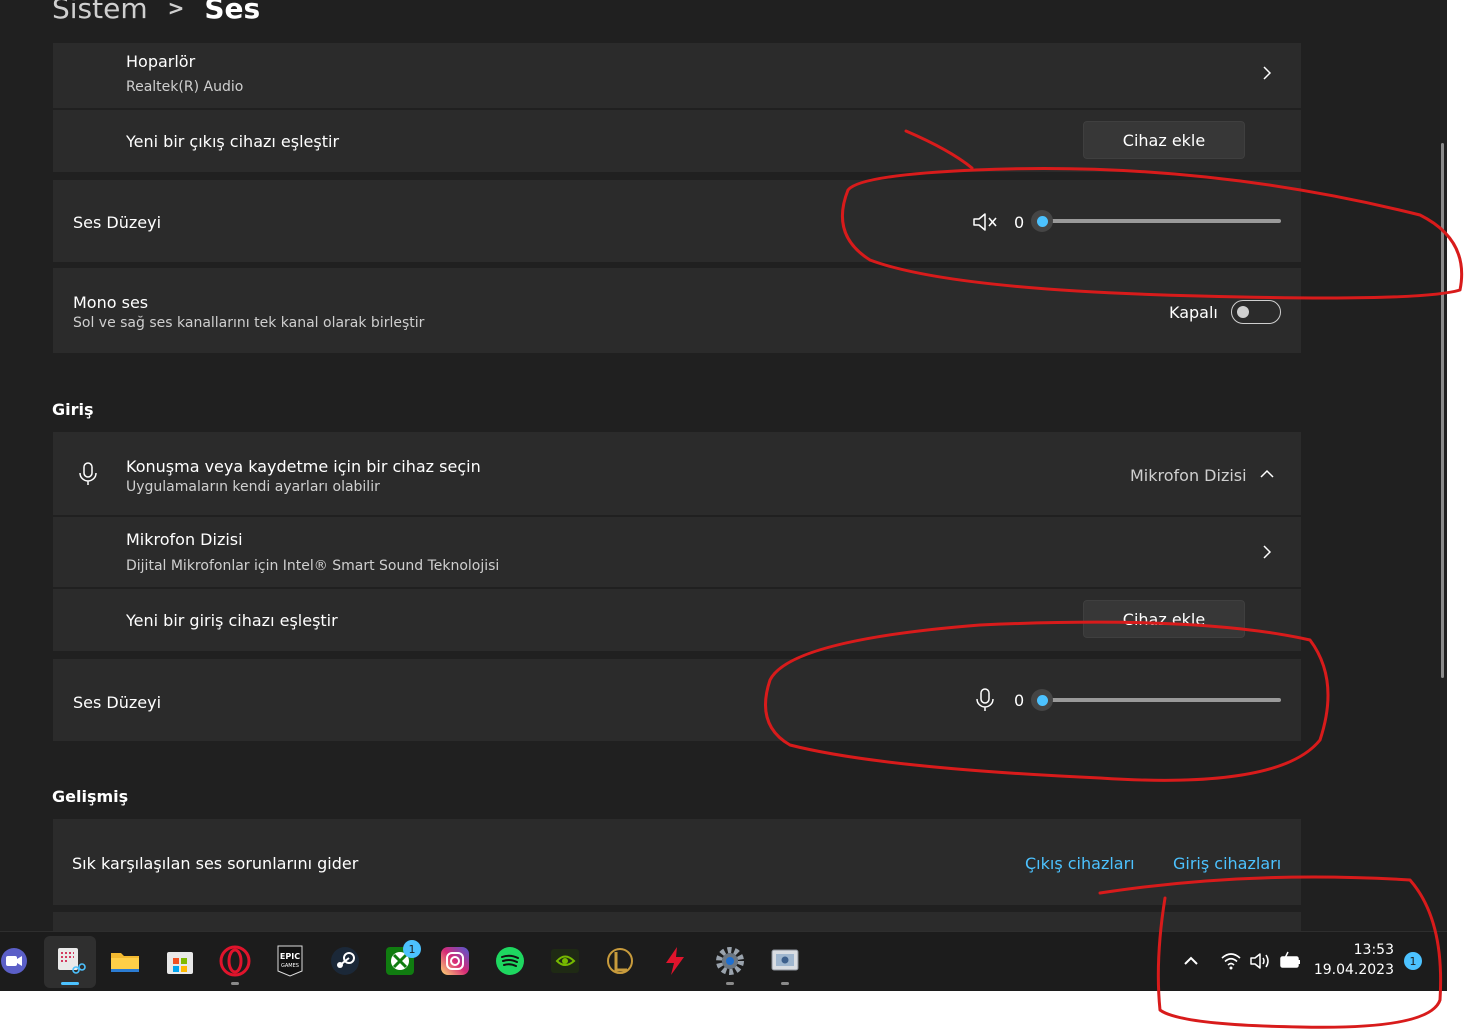 Image resolution: width=1465 pixels, height=1032 pixels. What do you see at coordinates (235, 961) in the screenshot?
I see `opera-icon` at bounding box center [235, 961].